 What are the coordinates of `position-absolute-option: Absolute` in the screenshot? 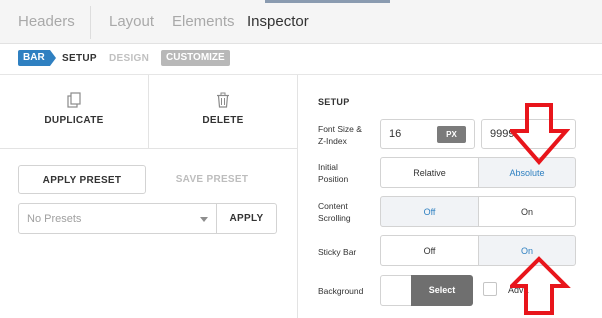 It's located at (527, 172).